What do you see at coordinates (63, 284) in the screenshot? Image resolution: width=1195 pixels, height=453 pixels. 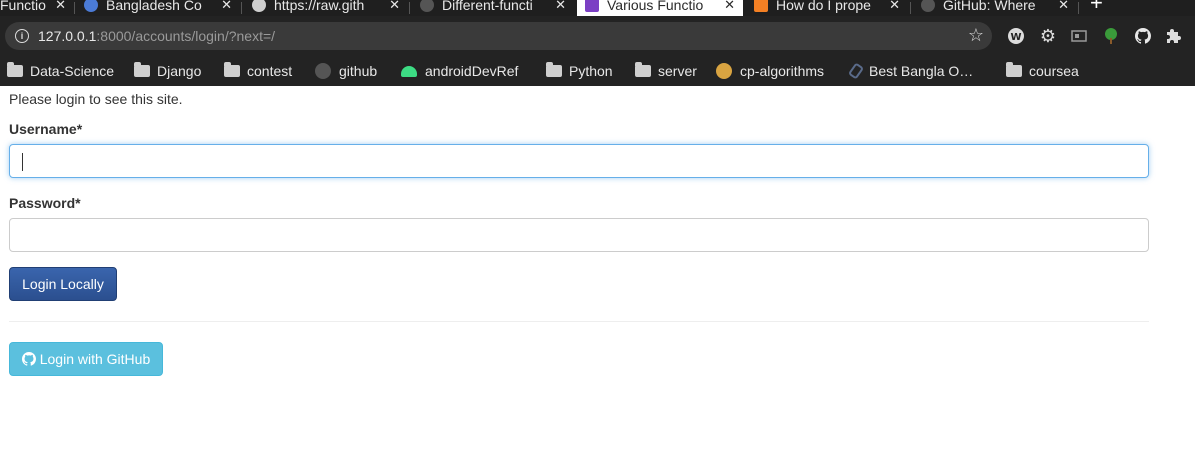 I see `login-locally-button: Login Locally` at bounding box center [63, 284].